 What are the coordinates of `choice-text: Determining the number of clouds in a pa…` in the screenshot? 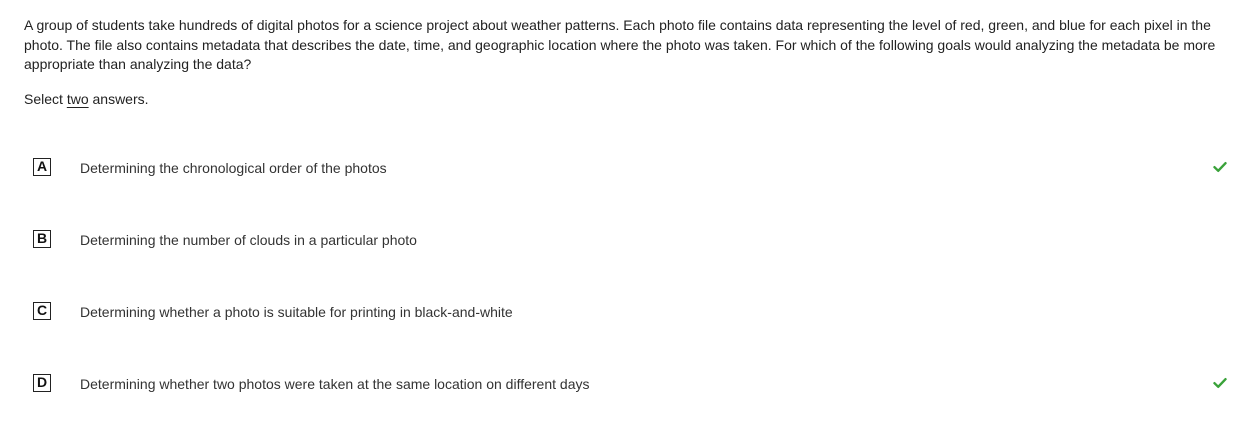 It's located at (248, 240).